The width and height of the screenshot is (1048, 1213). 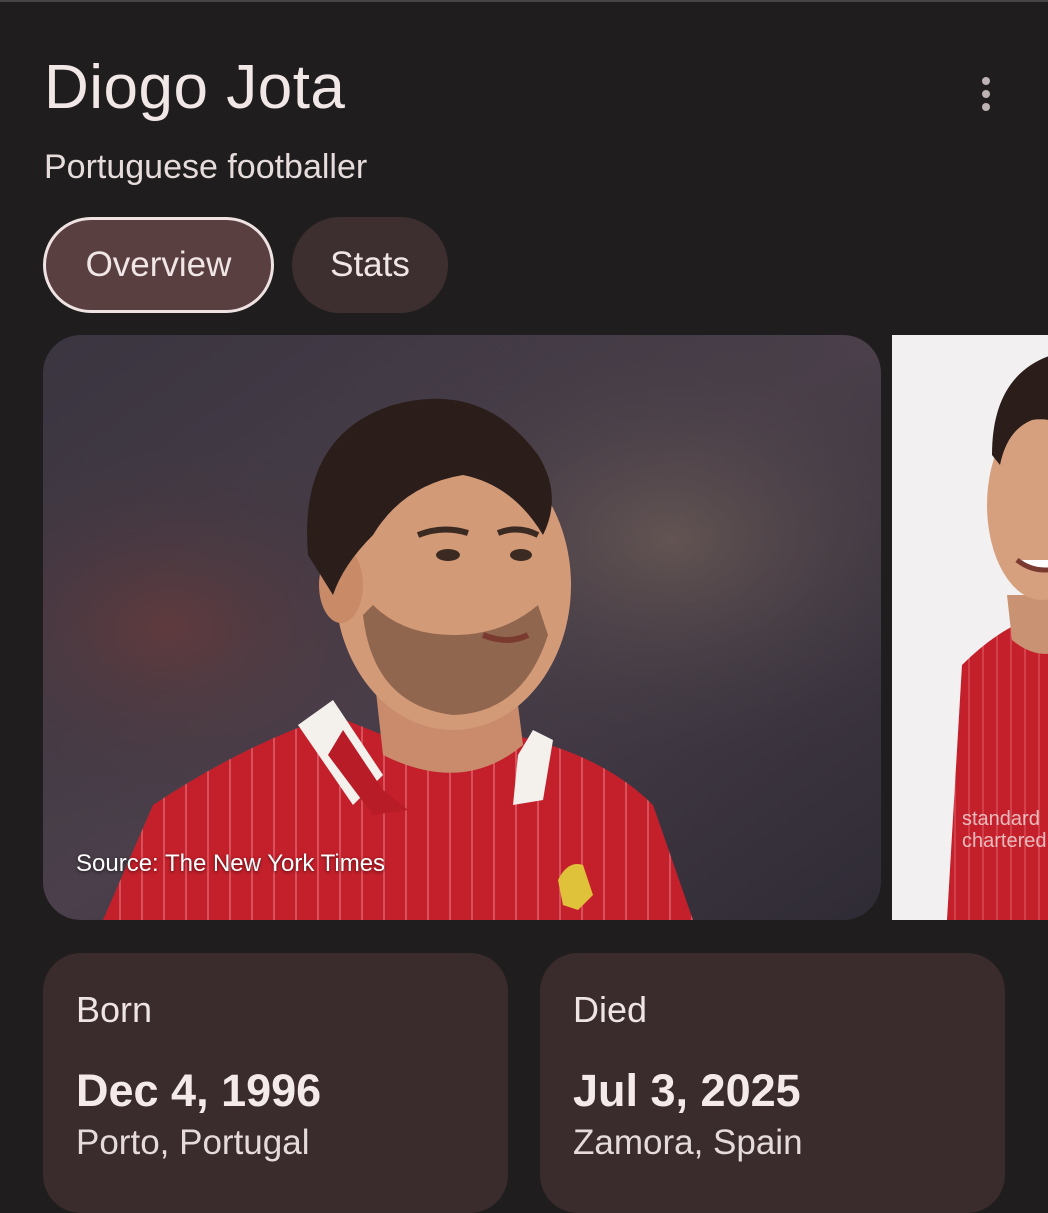 What do you see at coordinates (688, 1142) in the screenshot?
I see `died-place: Zamora, Spain` at bounding box center [688, 1142].